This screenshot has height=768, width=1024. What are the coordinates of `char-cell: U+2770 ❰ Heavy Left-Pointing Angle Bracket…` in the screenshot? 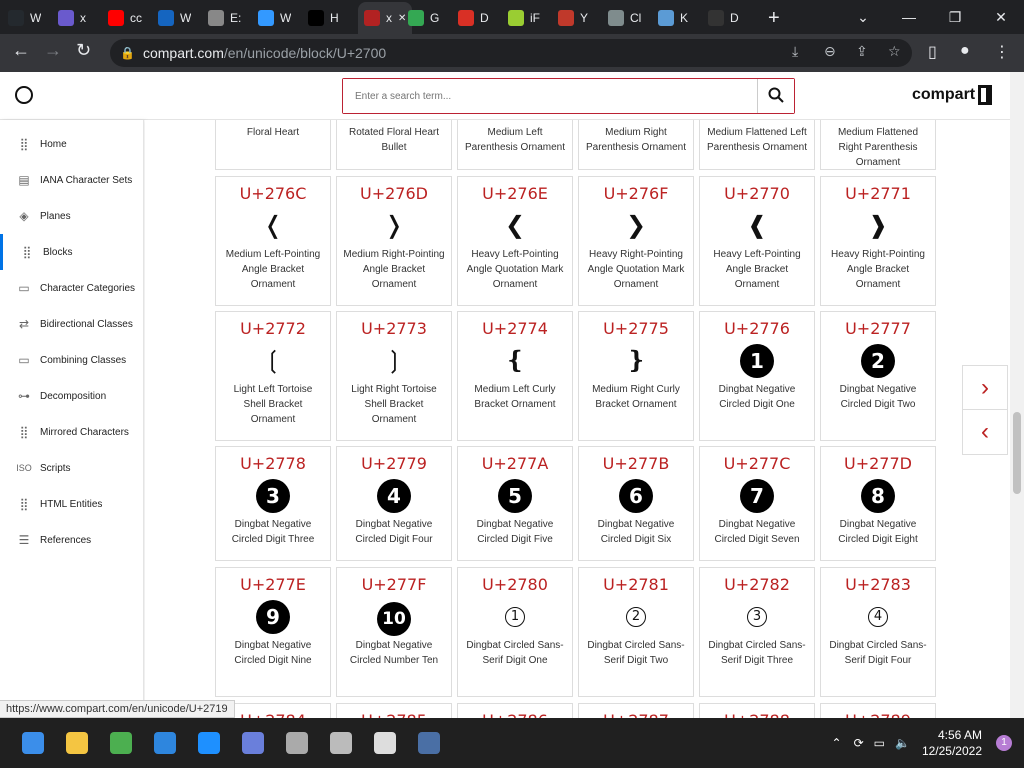 It's located at (757, 241).